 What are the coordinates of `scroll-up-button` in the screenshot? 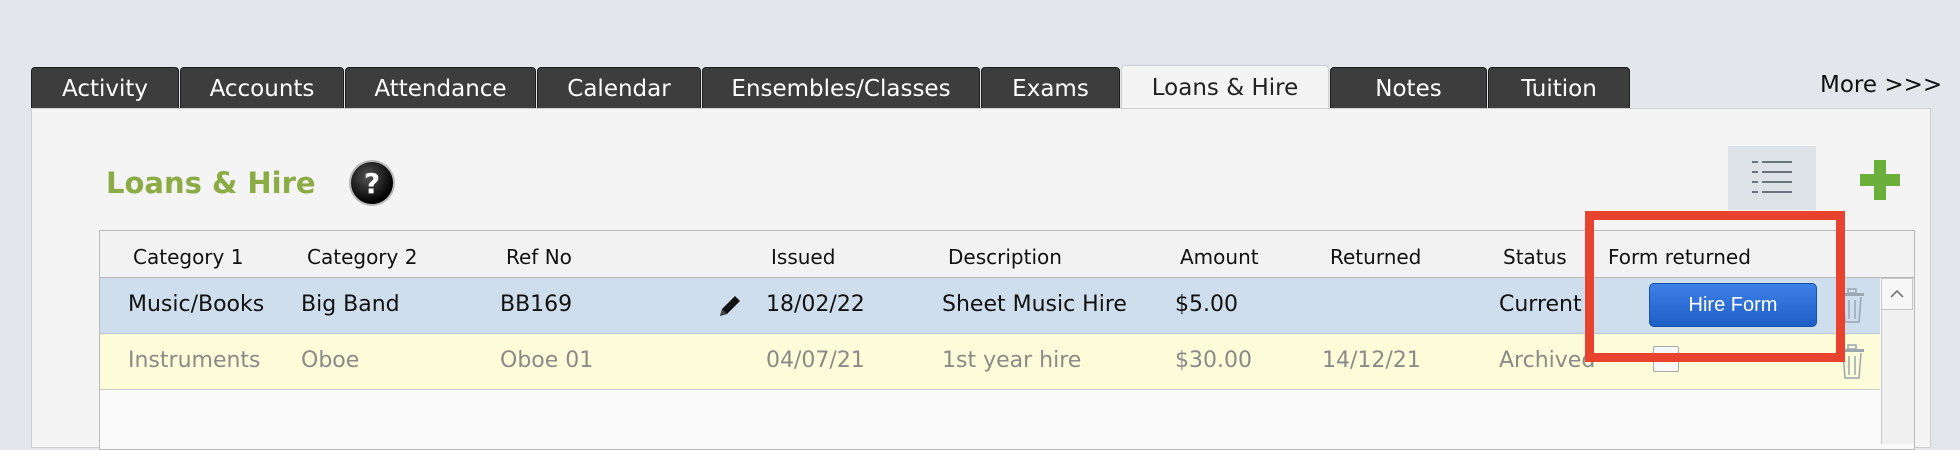 It's located at (1897, 294).